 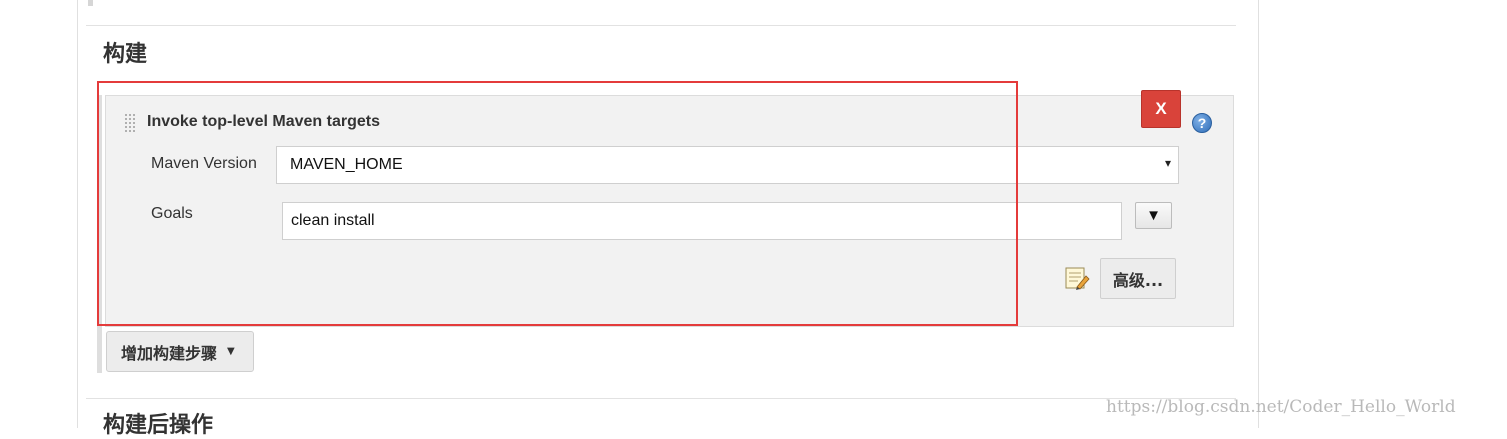 What do you see at coordinates (1281, 407) in the screenshot?
I see `watermark-text: https://blog.csdn.net/Coder_Hello_World` at bounding box center [1281, 407].